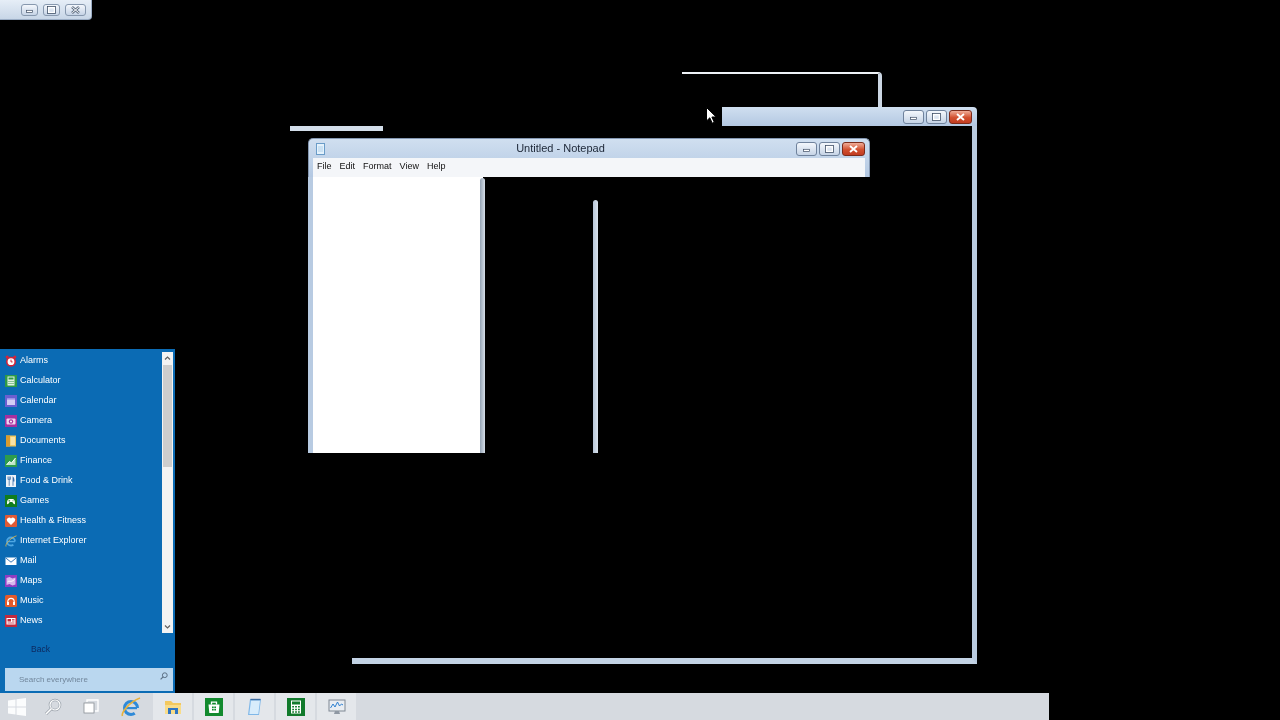  What do you see at coordinates (167, 416) in the screenshot?
I see `scrollbar-thumb` at bounding box center [167, 416].